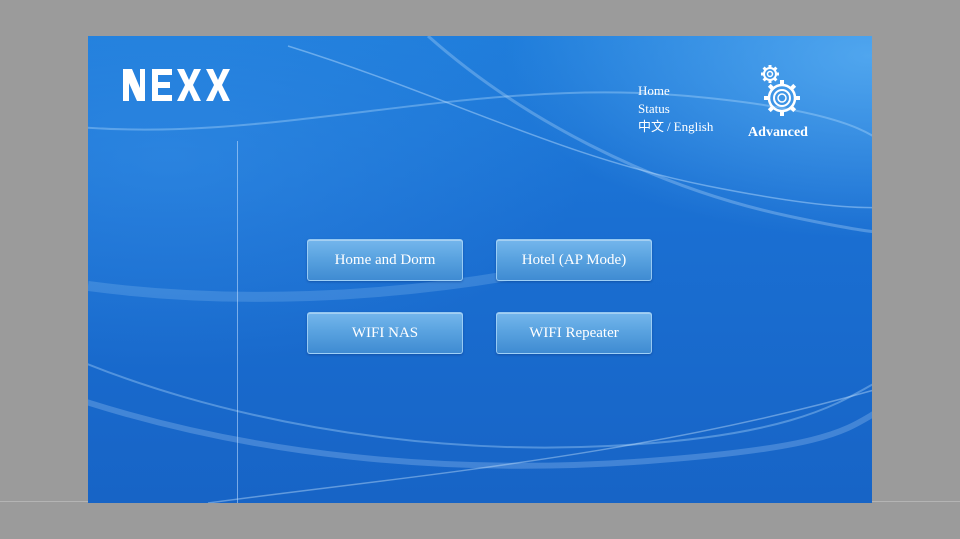  What do you see at coordinates (694, 126) in the screenshot?
I see `lang-english-link: English` at bounding box center [694, 126].